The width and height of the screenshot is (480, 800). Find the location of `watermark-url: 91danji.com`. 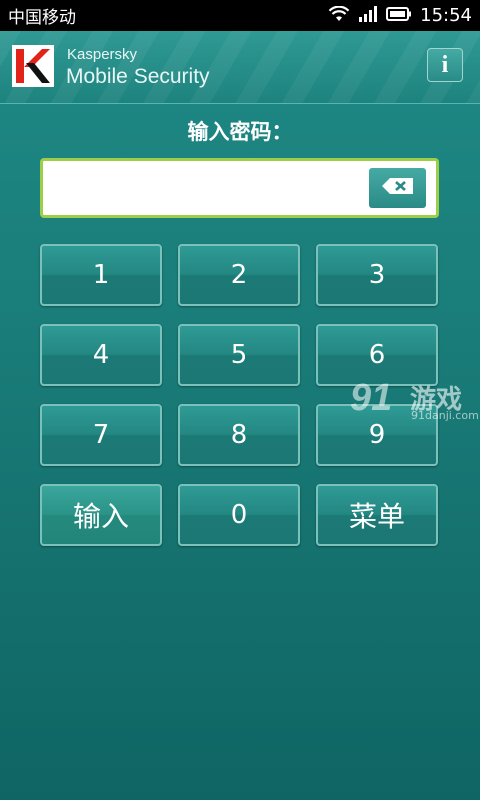

watermark-url: 91danji.com is located at coordinates (445, 415).